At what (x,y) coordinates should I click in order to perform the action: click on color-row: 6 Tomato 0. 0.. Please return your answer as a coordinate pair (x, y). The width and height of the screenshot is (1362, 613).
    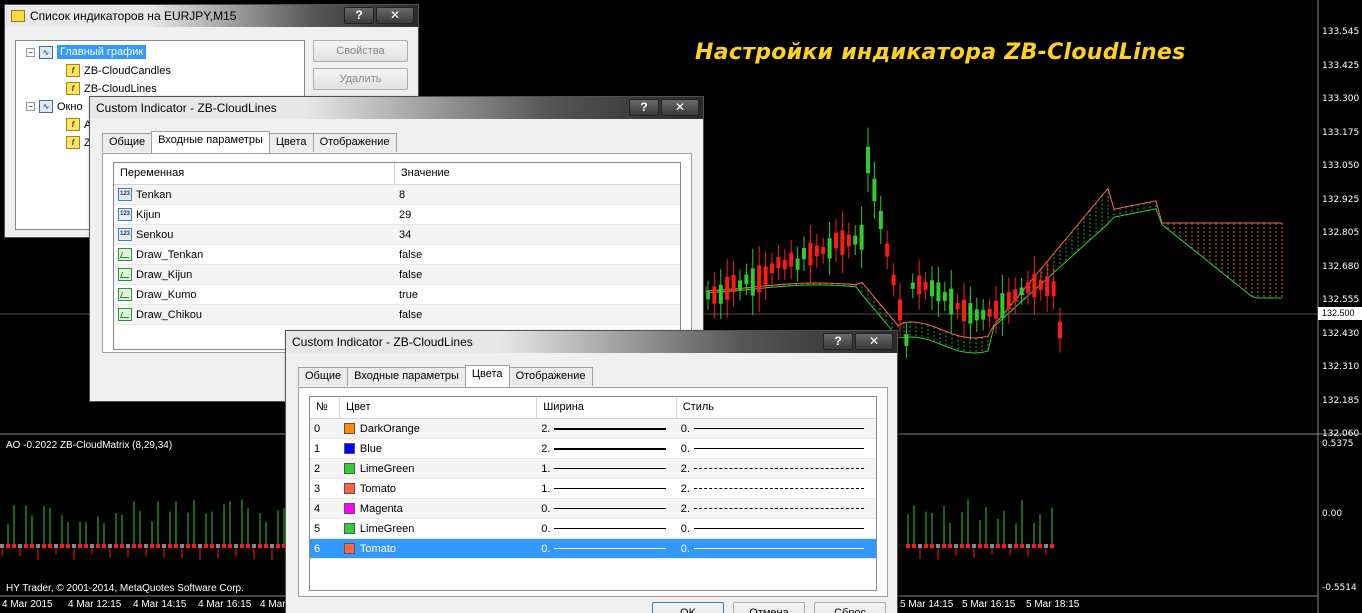
    Looking at the image, I should click on (593, 549).